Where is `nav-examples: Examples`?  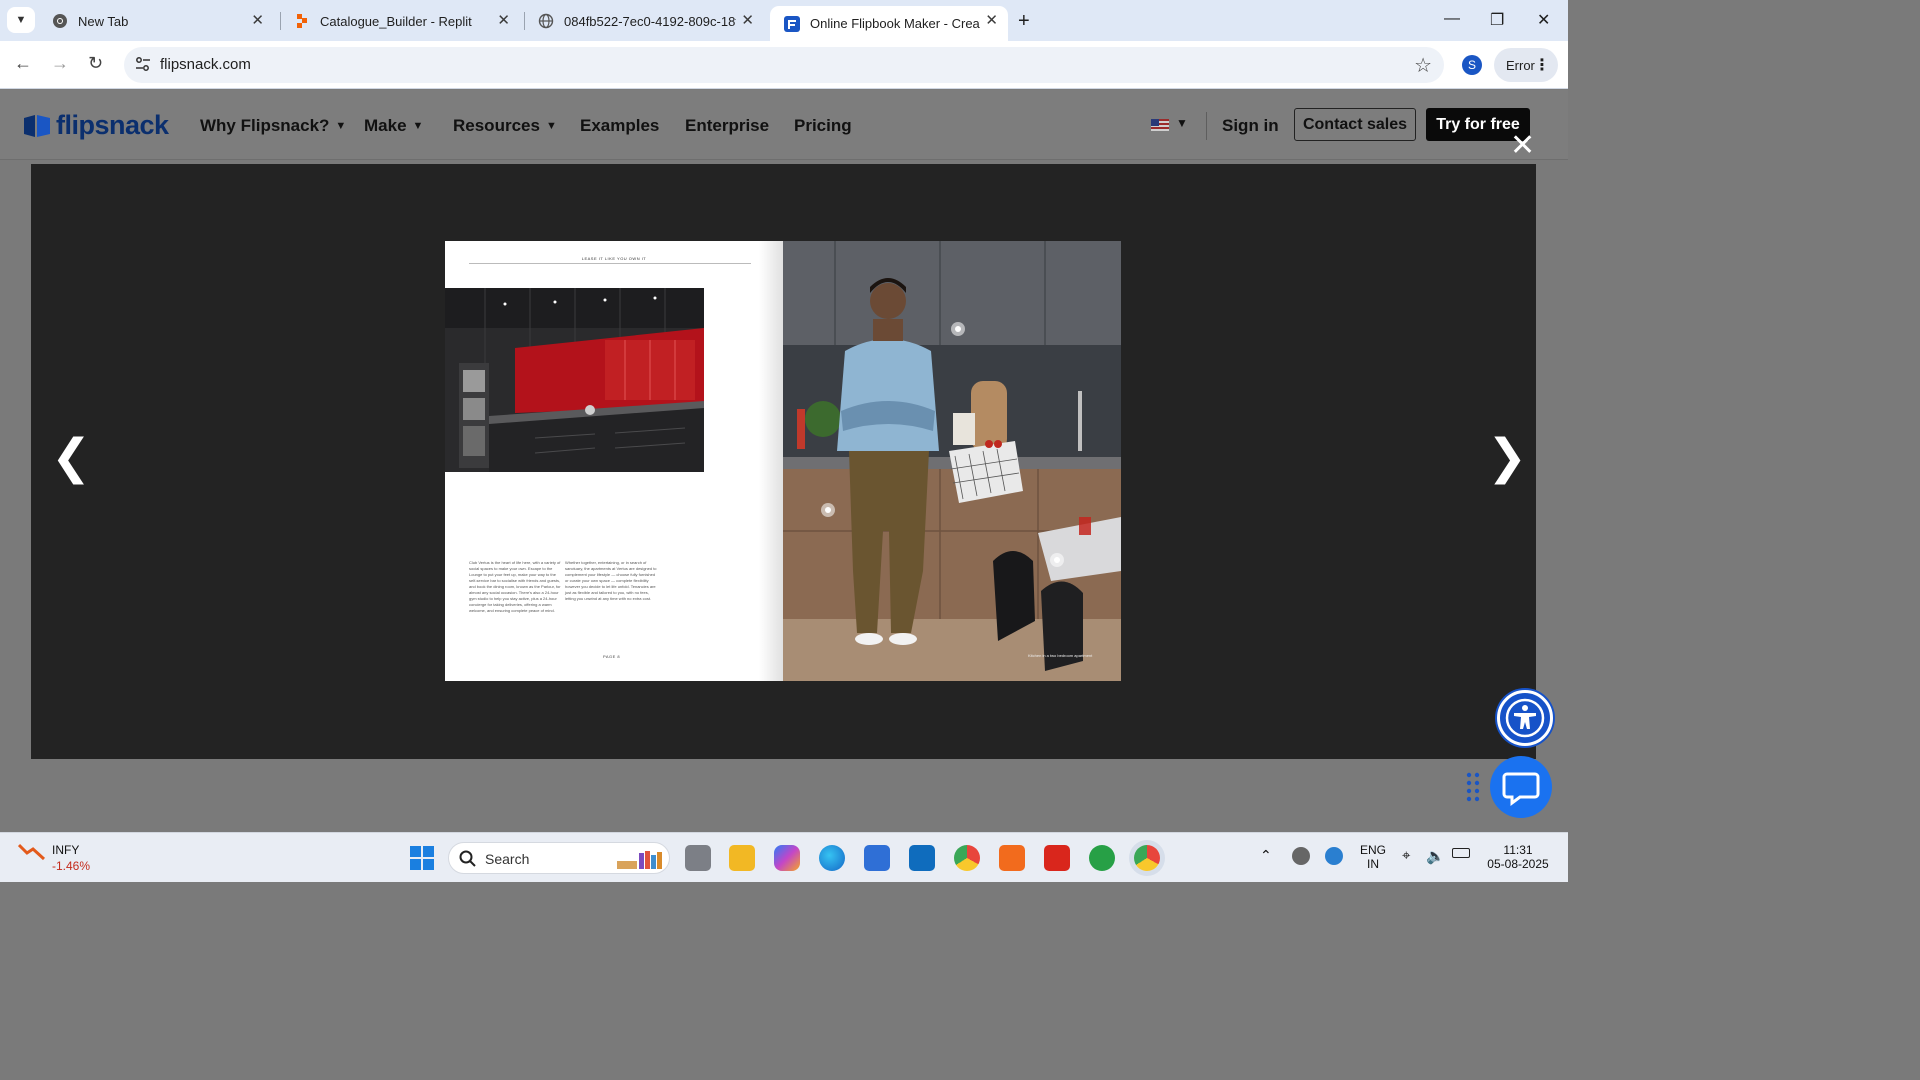 nav-examples: Examples is located at coordinates (619, 126).